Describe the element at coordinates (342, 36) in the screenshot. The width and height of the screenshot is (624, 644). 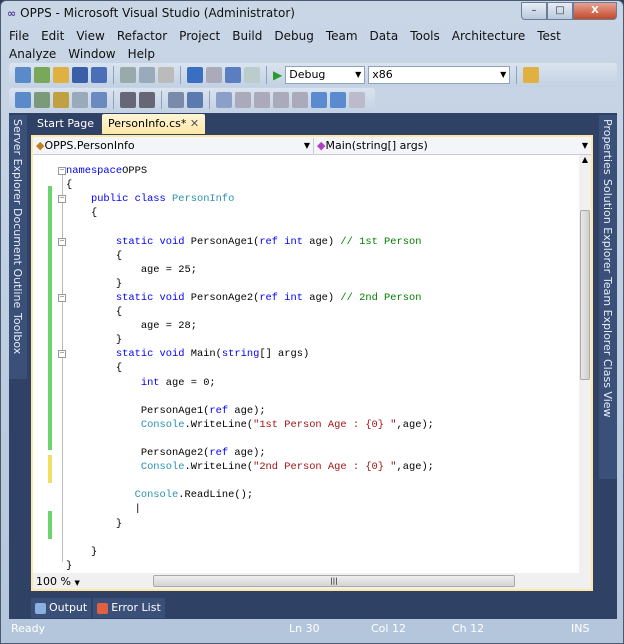
I see `menu-team: Team` at that location.